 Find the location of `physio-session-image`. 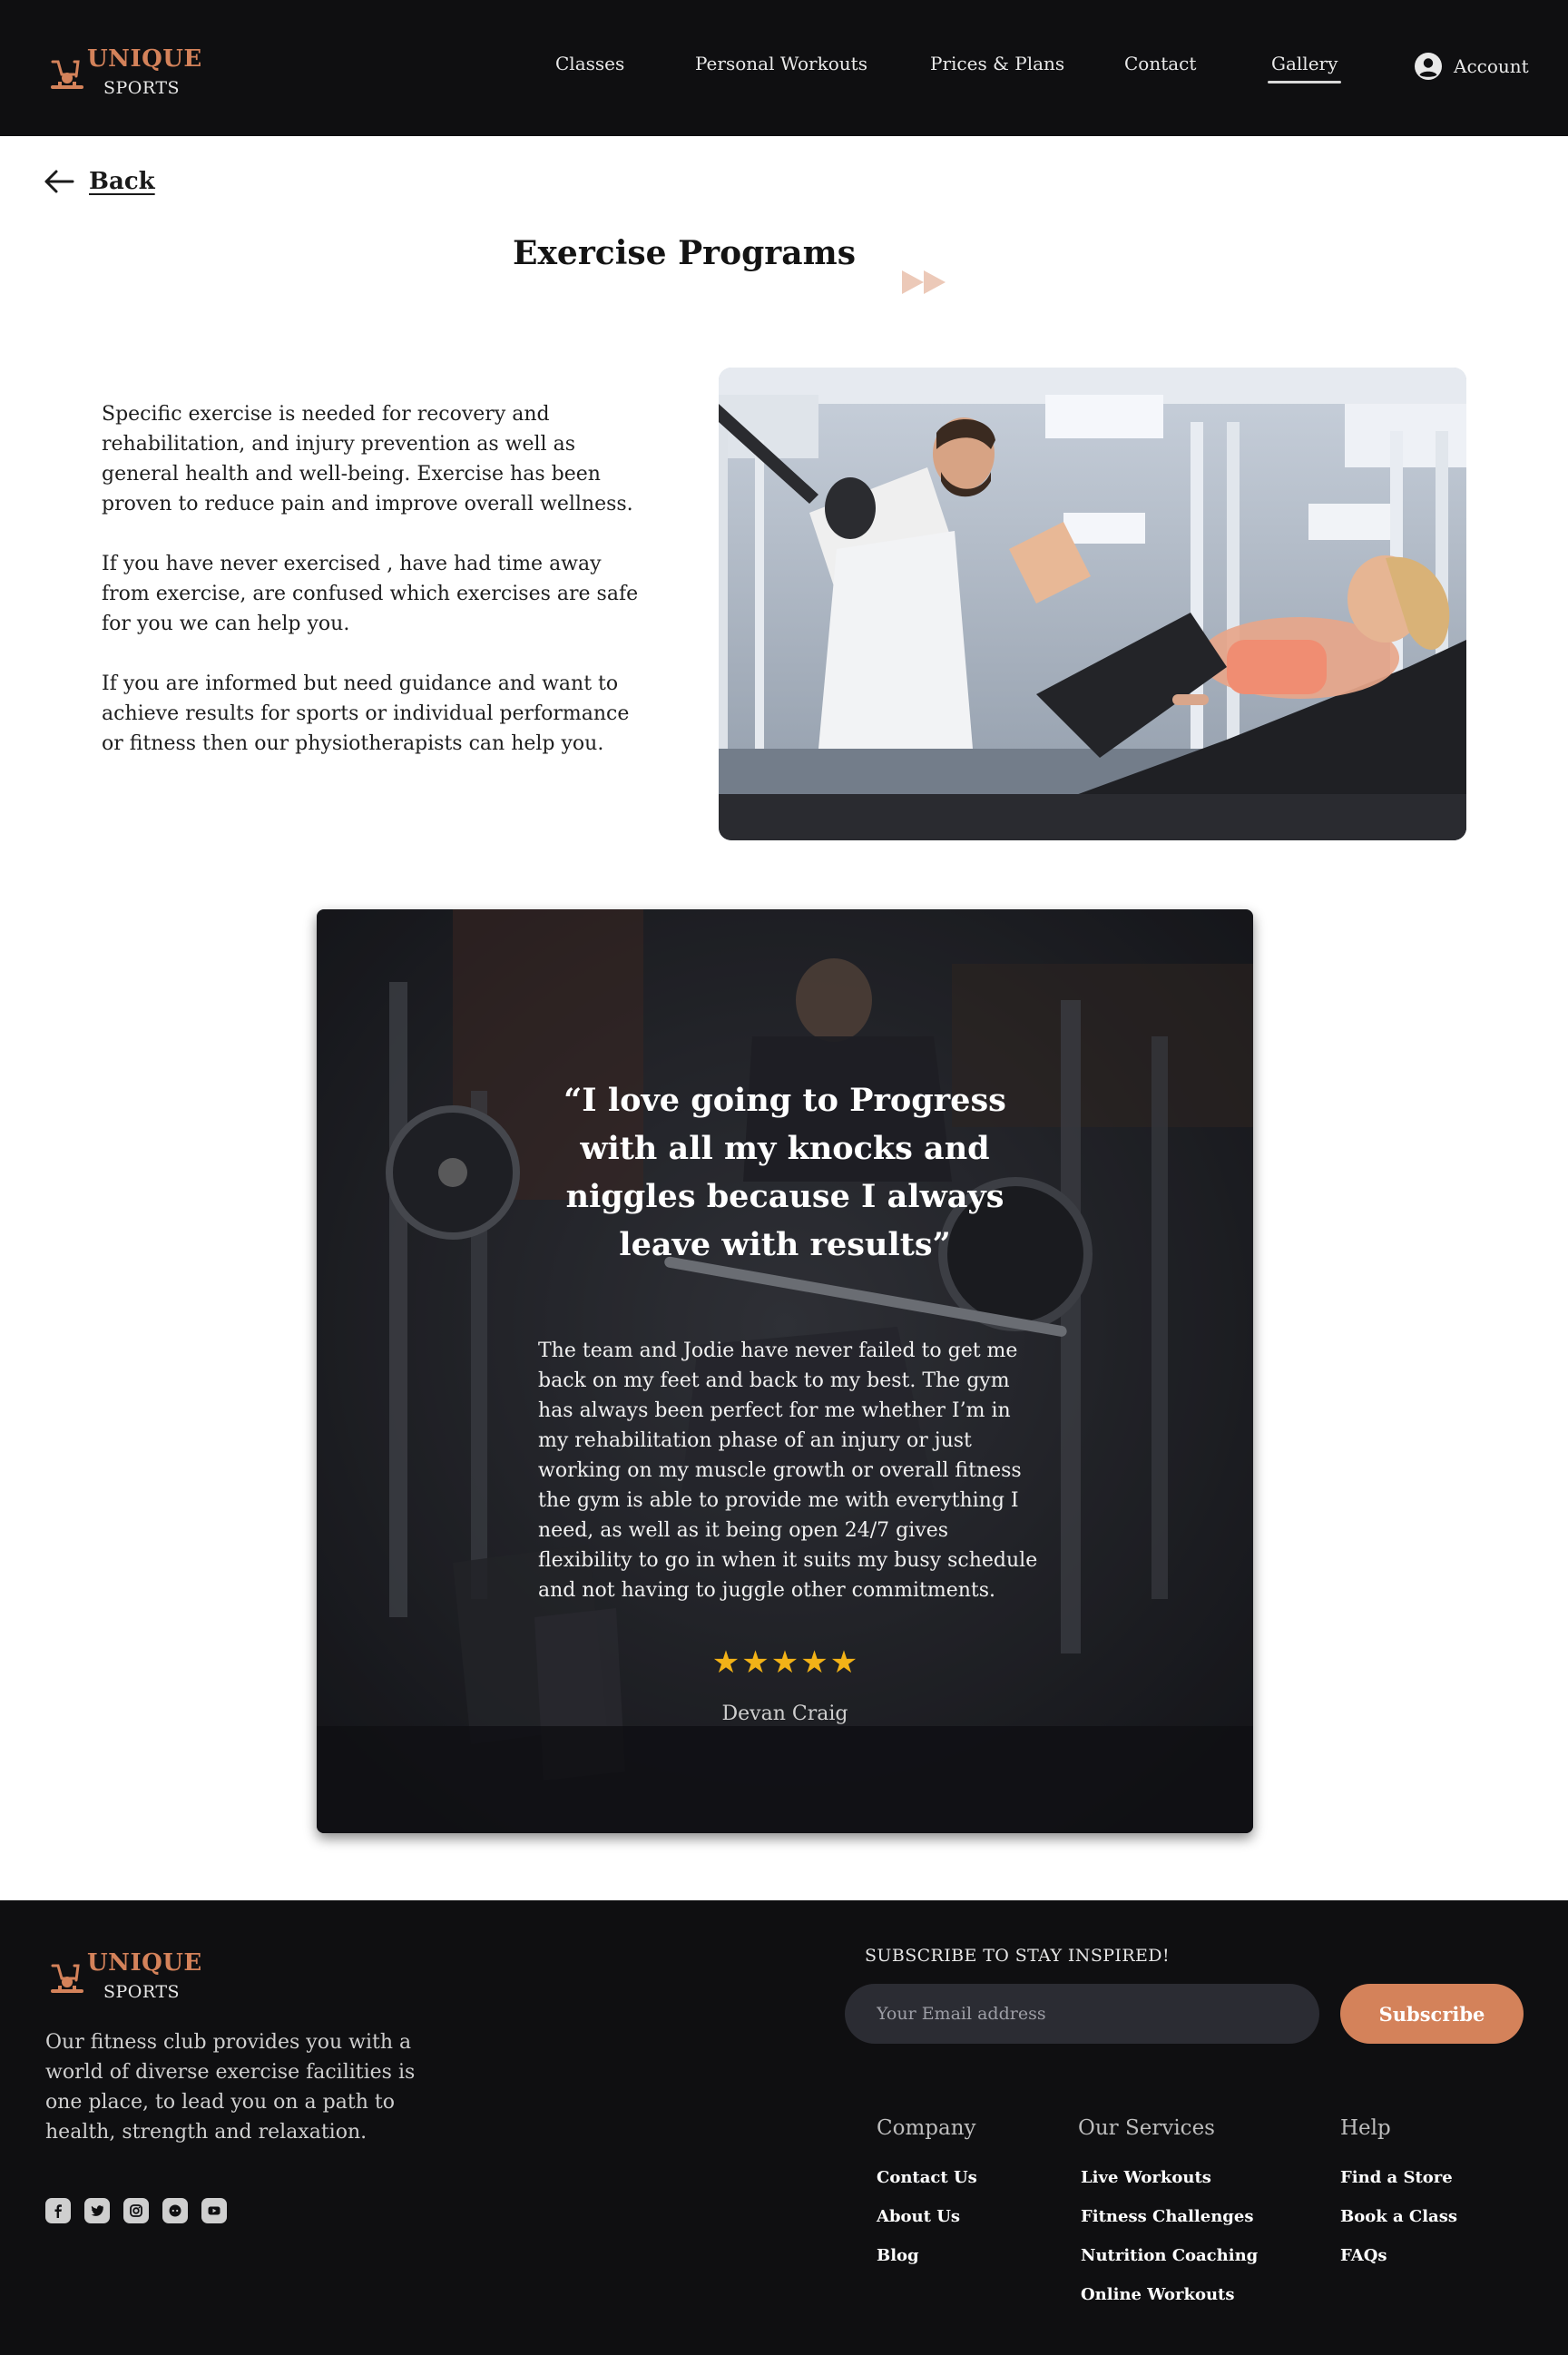

physio-session-image is located at coordinates (1092, 604).